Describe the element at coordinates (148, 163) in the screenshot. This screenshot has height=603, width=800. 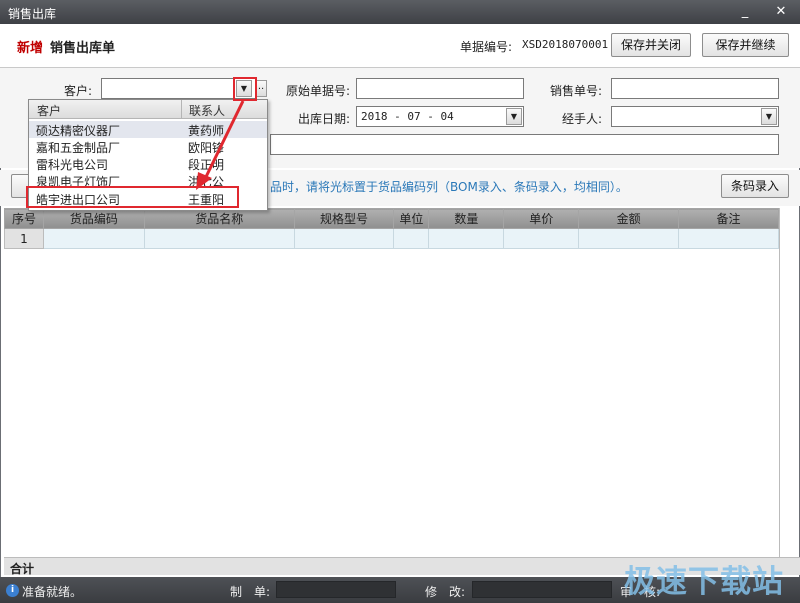
I see `dropdown-item: 雷科光电公司 段正明` at that location.